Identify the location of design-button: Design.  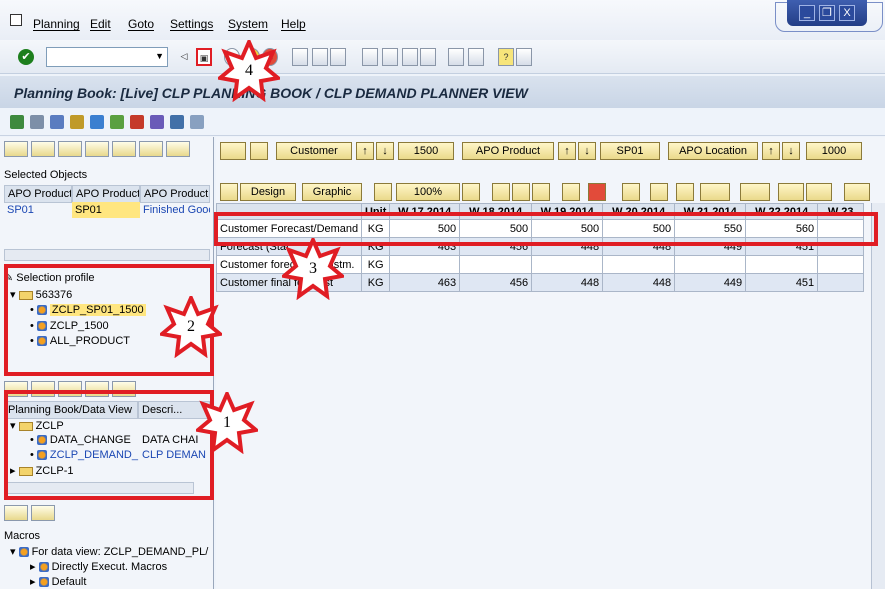
(268, 192).